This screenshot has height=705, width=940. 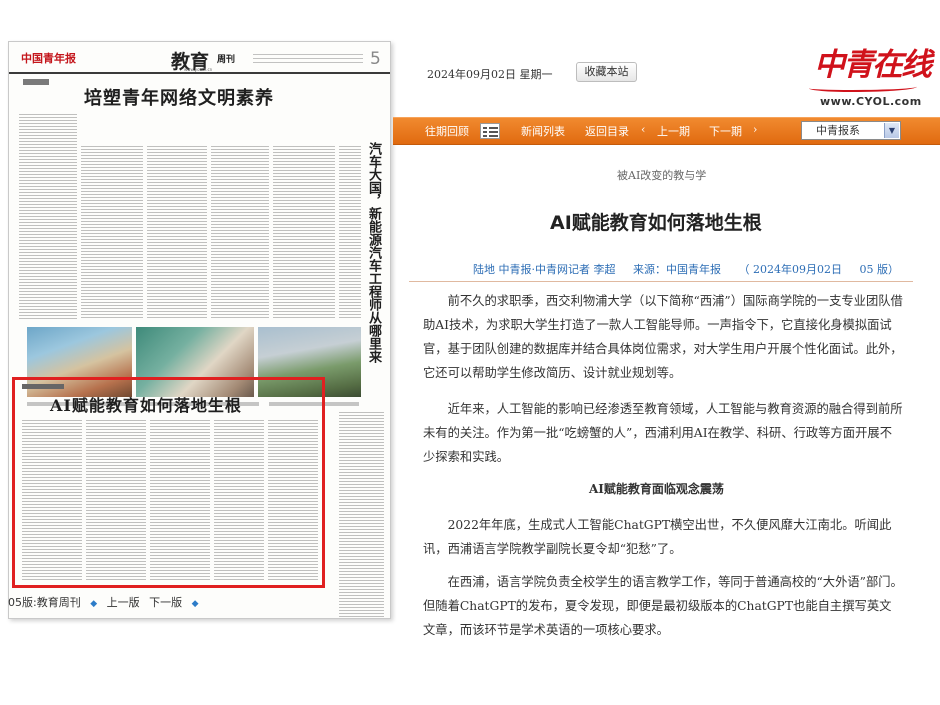 I want to click on prev-issue-arrow-icon: ‹, so click(x=643, y=129).